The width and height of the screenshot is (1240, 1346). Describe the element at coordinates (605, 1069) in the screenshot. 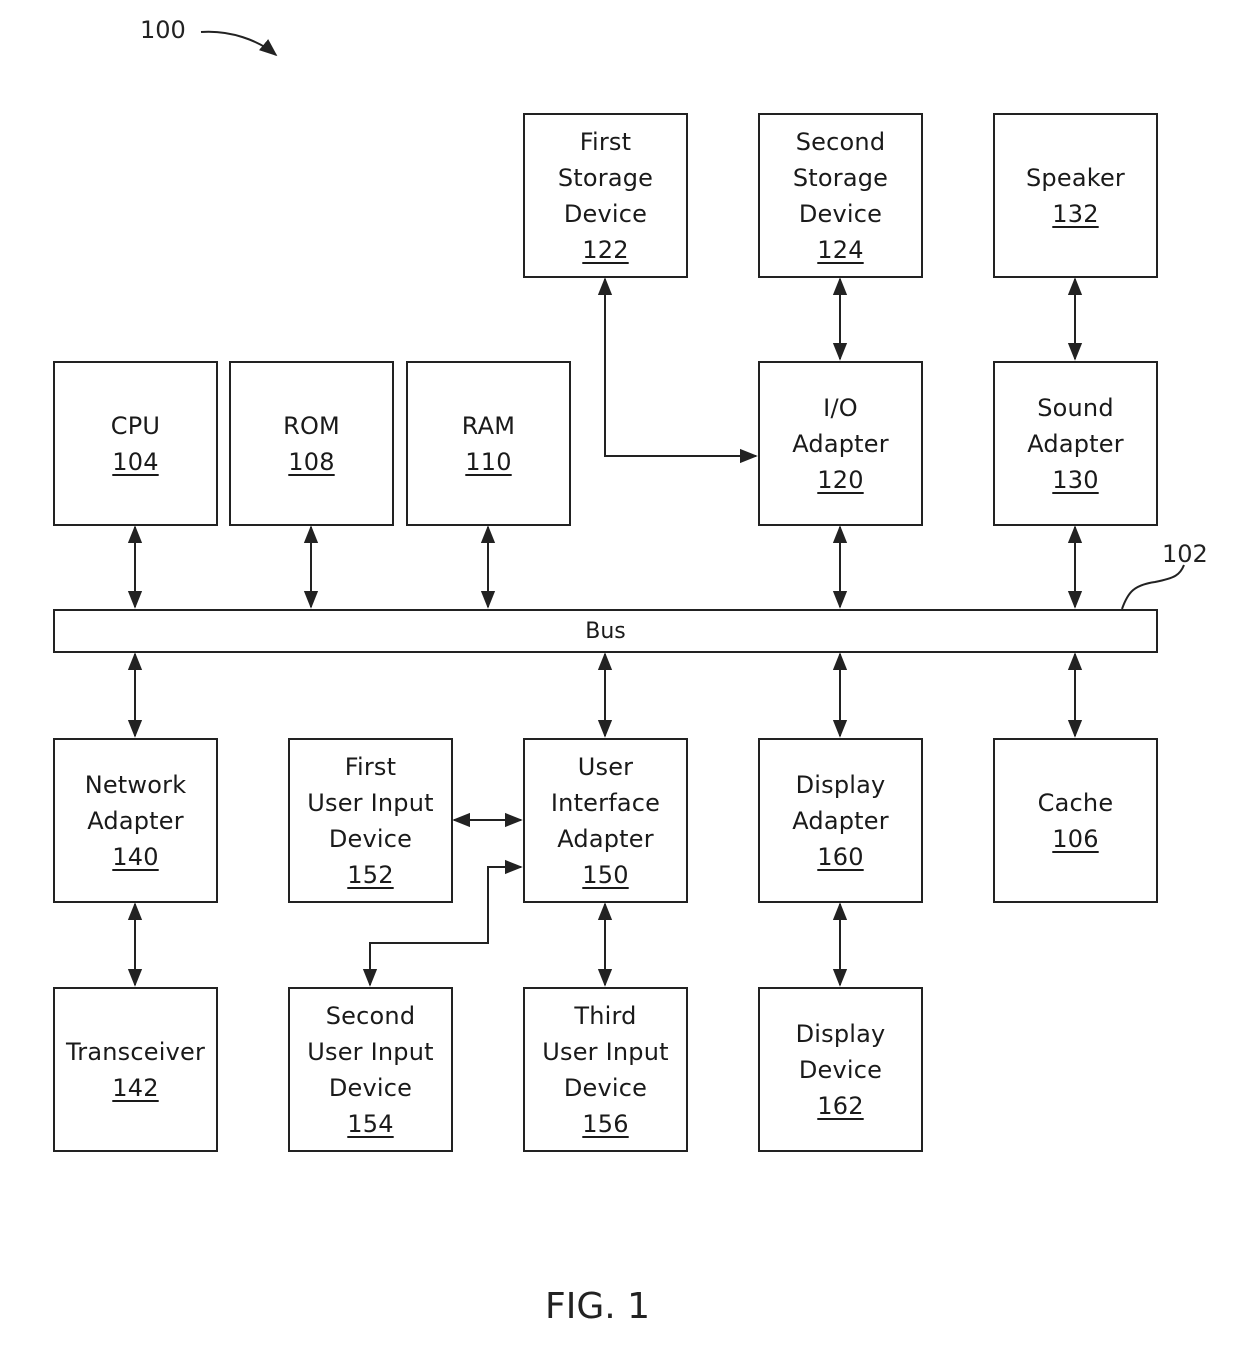

I see `third-user-input-device-block: Third User Input Device 156` at that location.